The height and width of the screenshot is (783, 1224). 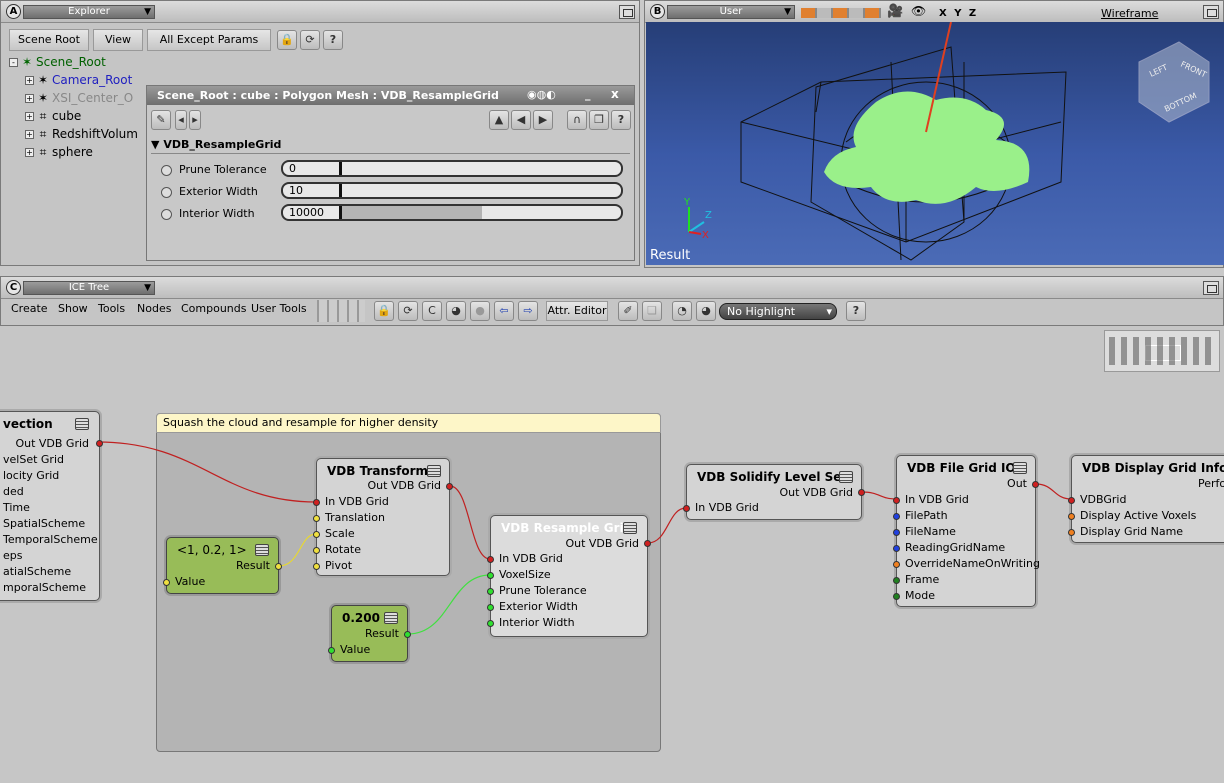 I want to click on vector-constant-node: <1, 0.2, 1> Result Value, so click(x=222, y=565).